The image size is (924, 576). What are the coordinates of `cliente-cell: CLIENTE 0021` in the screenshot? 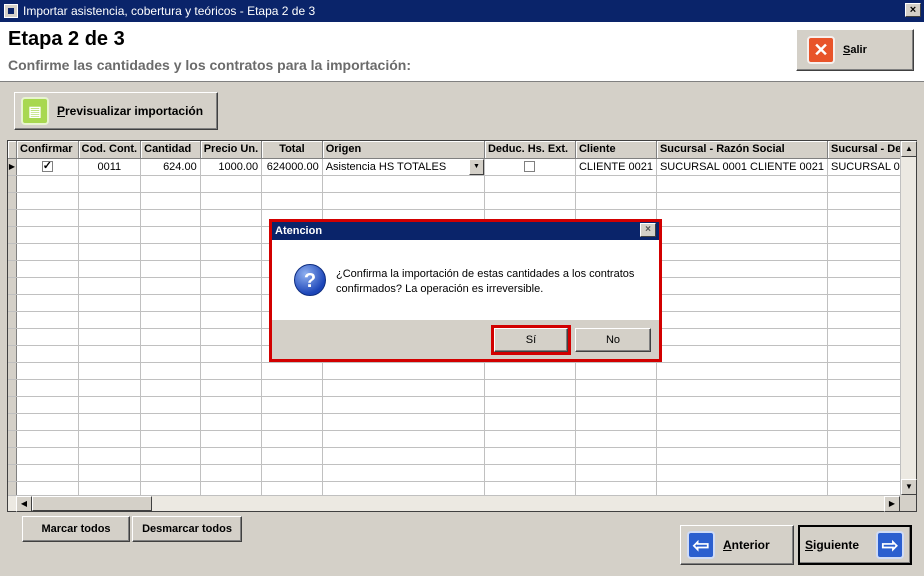 It's located at (616, 167).